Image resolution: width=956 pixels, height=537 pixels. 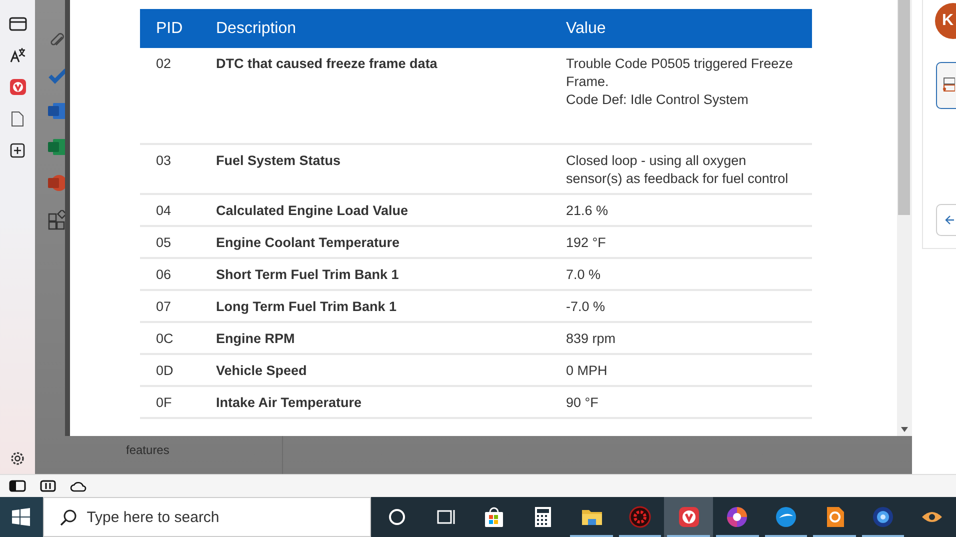 I want to click on table-cell: 07, so click(x=178, y=306).